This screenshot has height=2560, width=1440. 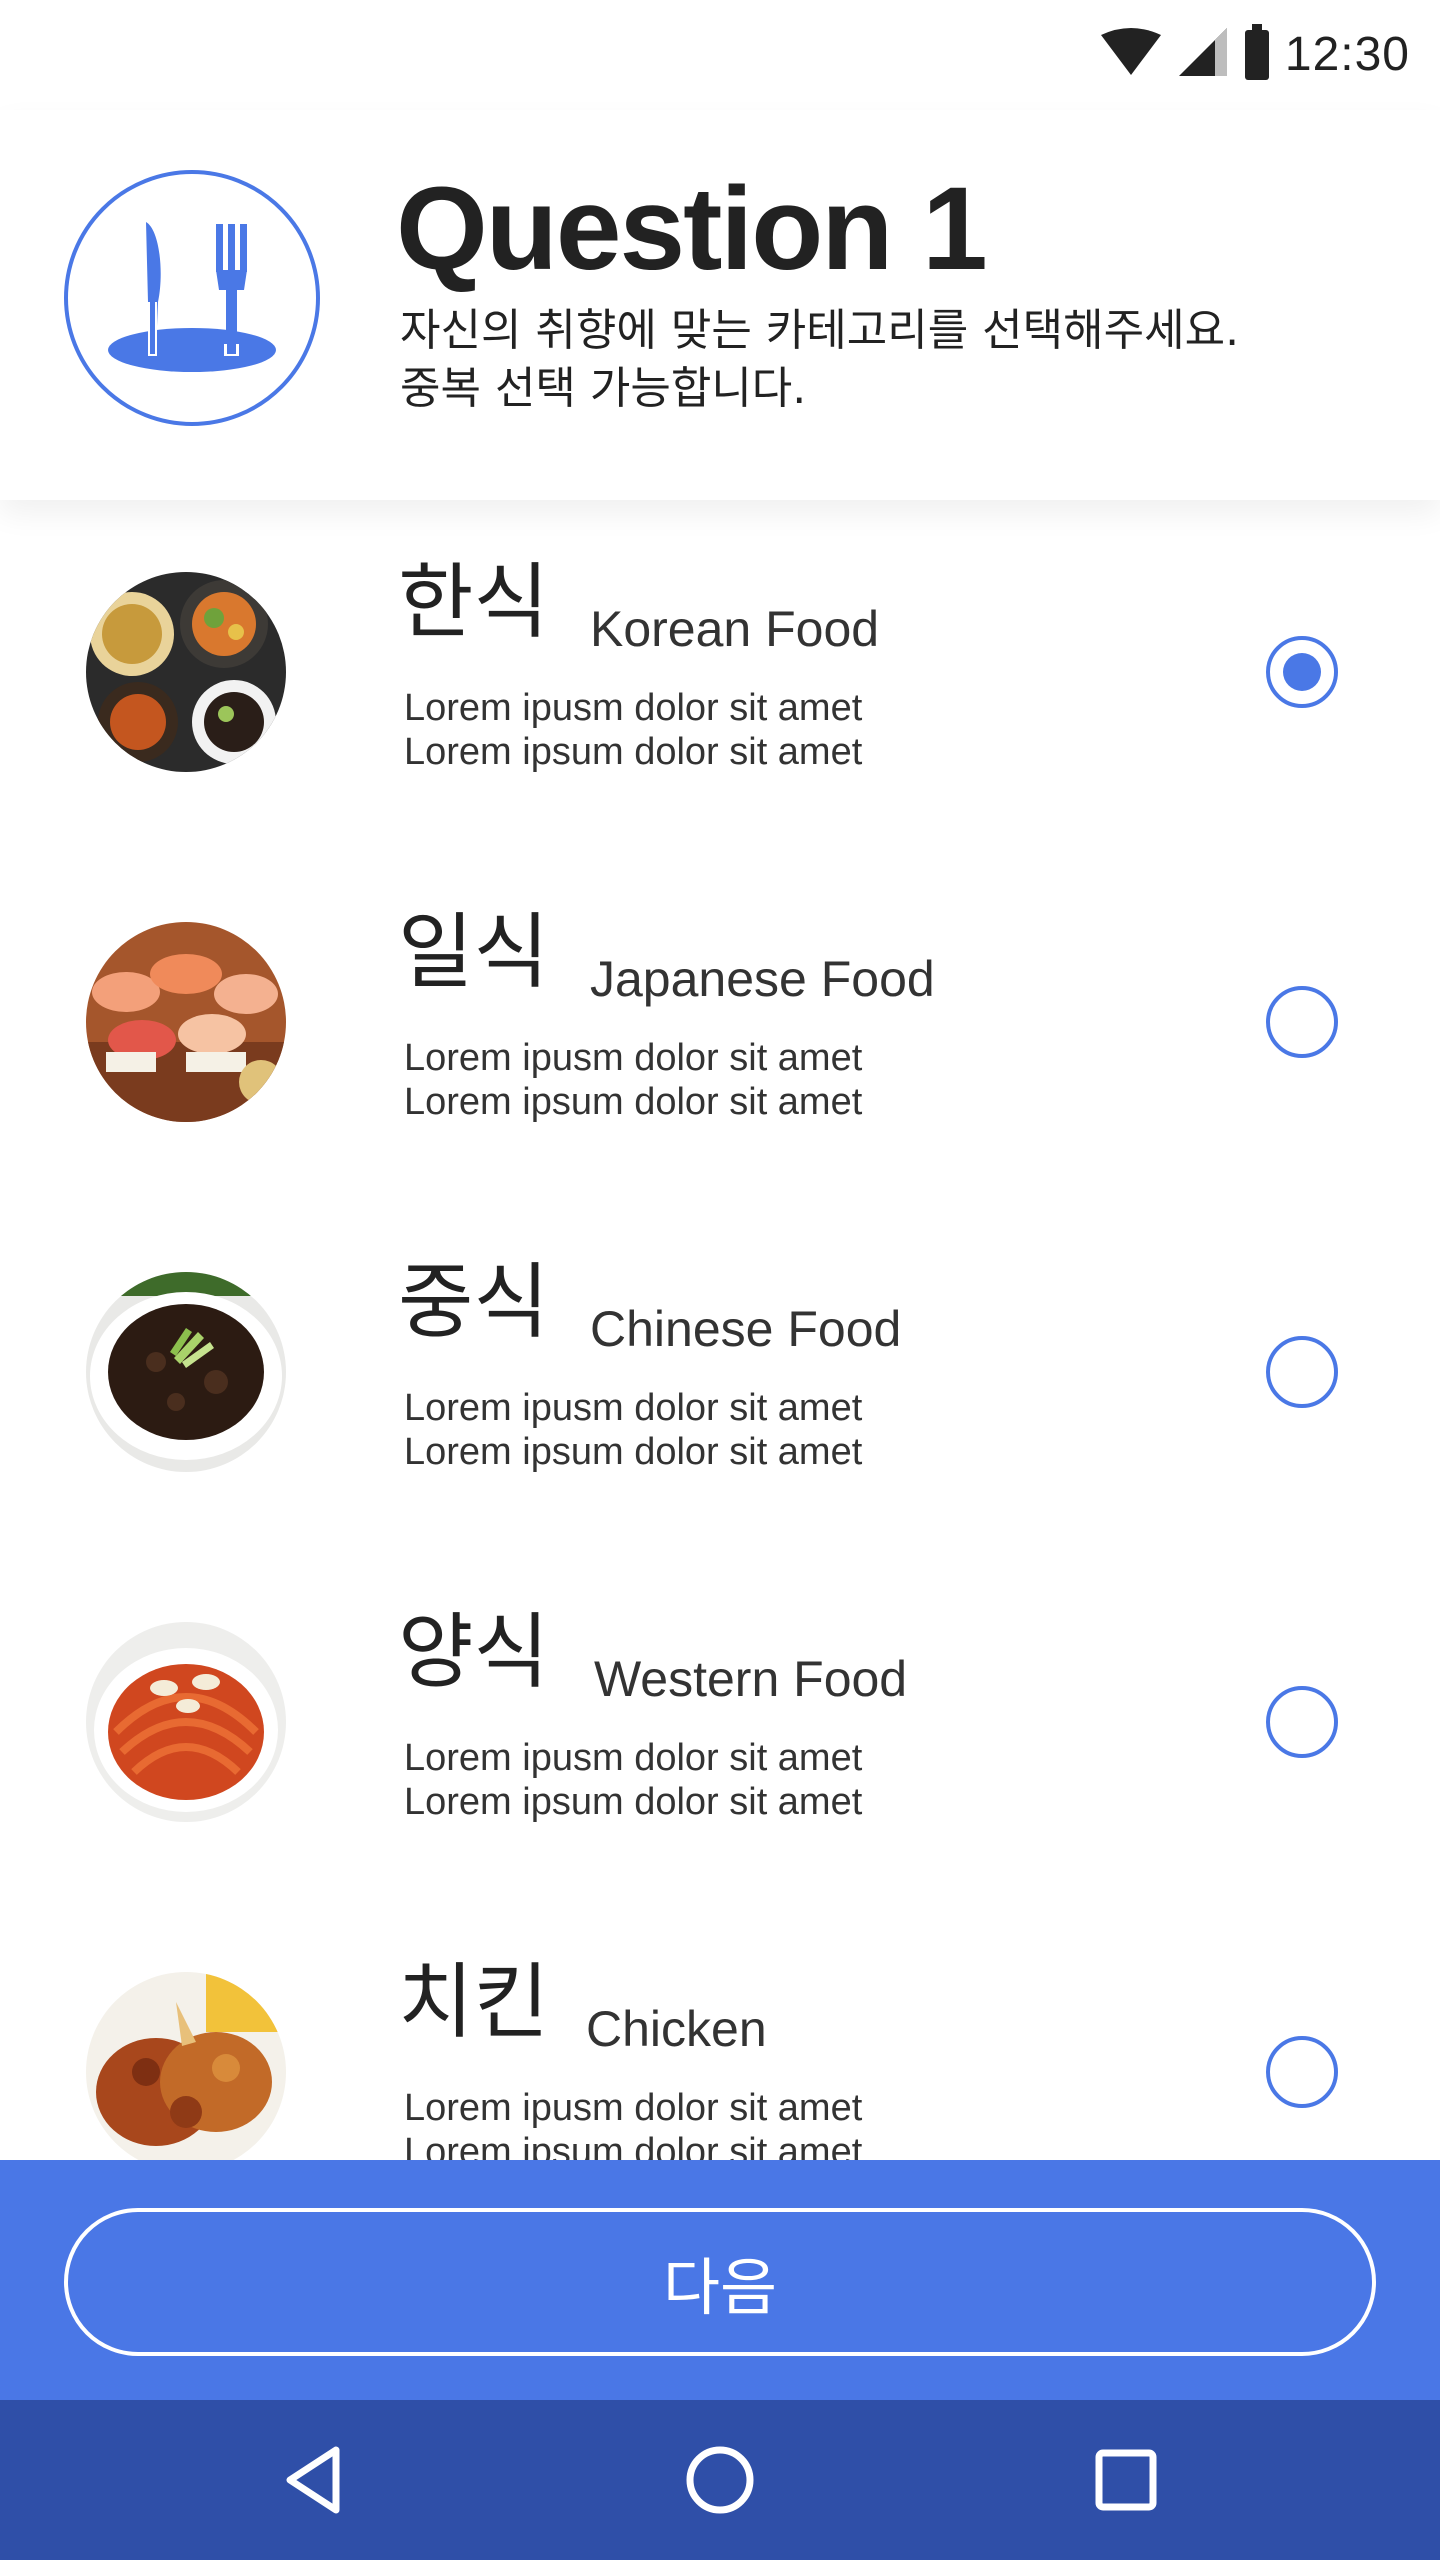 What do you see at coordinates (473, 602) in the screenshot?
I see `food-name-ko: 한식` at bounding box center [473, 602].